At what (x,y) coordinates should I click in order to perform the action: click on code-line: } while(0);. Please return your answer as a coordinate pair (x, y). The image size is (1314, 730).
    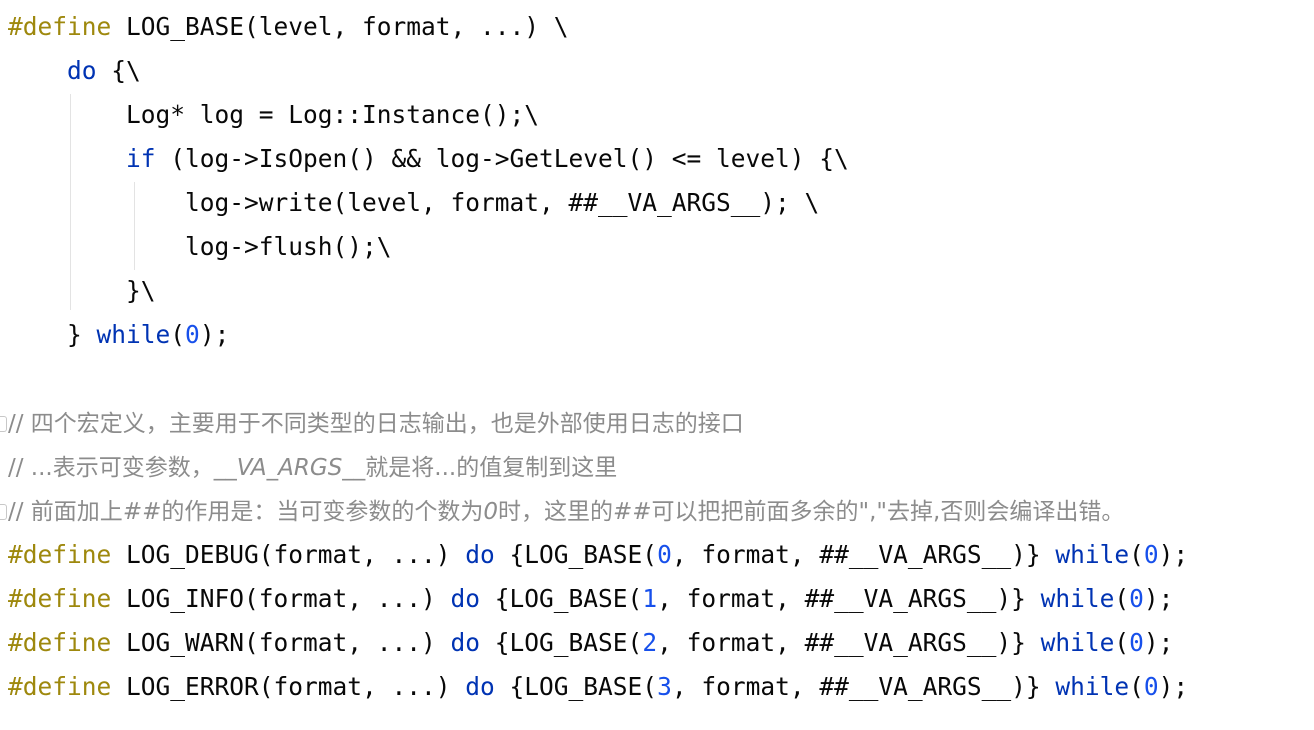
    Looking at the image, I should click on (118, 335).